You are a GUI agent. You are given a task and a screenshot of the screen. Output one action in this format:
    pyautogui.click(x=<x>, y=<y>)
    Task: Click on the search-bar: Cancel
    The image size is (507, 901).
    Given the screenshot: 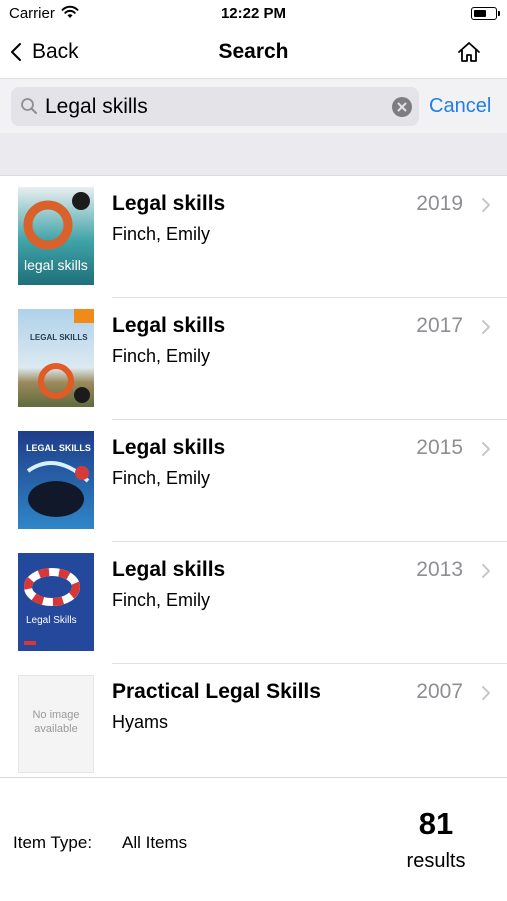 What is the action you would take?
    pyautogui.click(x=253, y=106)
    